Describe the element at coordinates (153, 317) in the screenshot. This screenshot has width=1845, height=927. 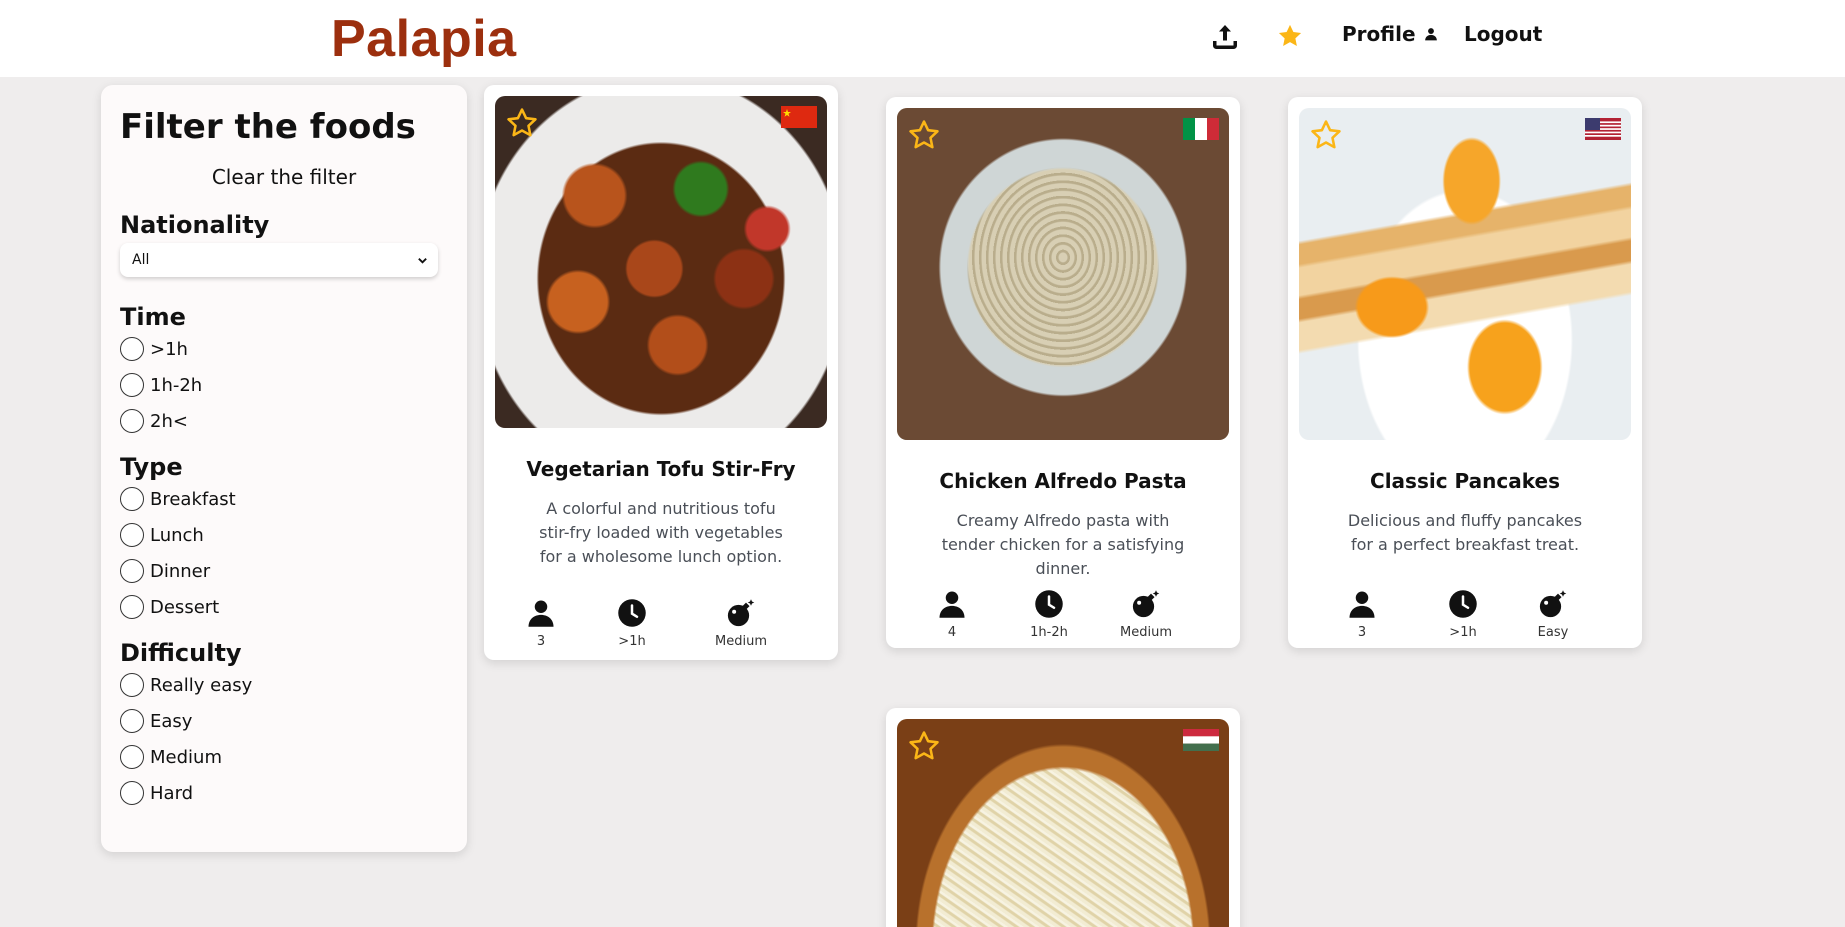
I see `time-heading: Time` at that location.